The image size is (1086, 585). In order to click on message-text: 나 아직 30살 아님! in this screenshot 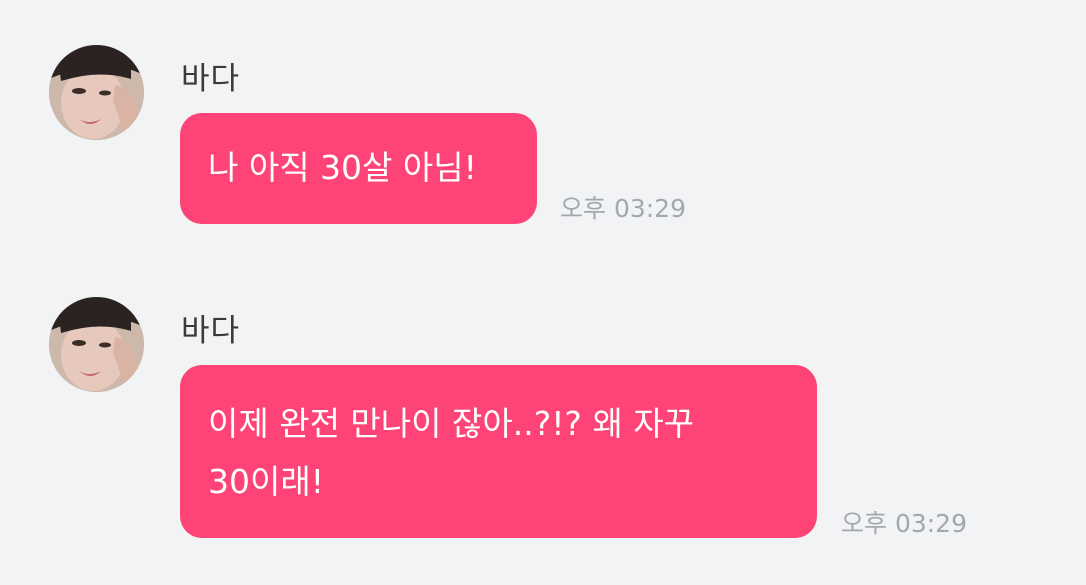, I will do `click(342, 167)`.